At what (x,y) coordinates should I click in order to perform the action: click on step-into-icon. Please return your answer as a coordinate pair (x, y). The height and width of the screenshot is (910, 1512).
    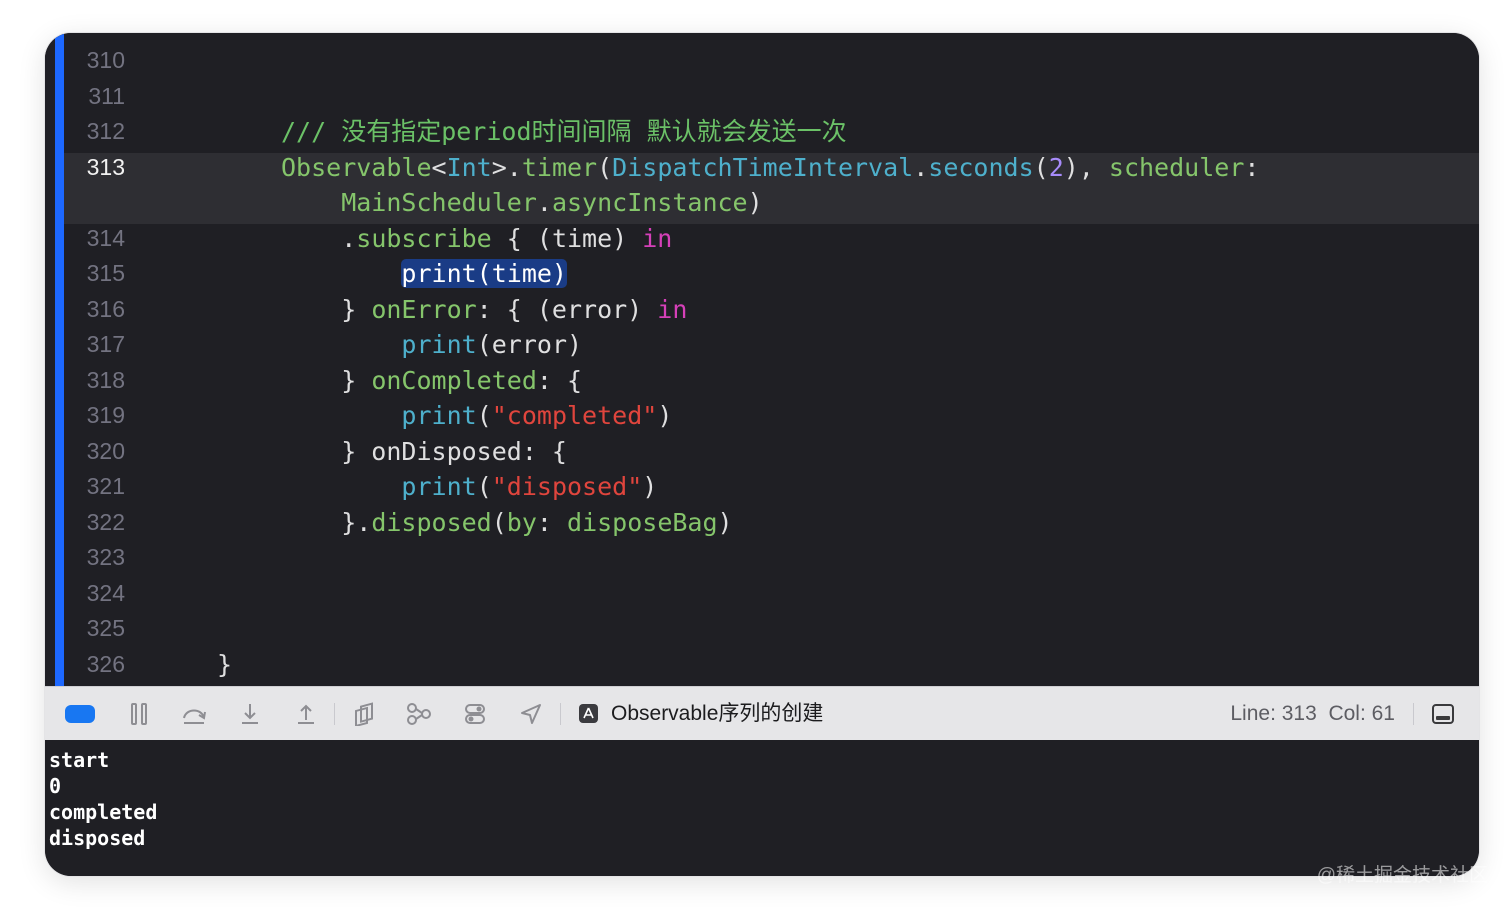
    Looking at the image, I should click on (250, 714).